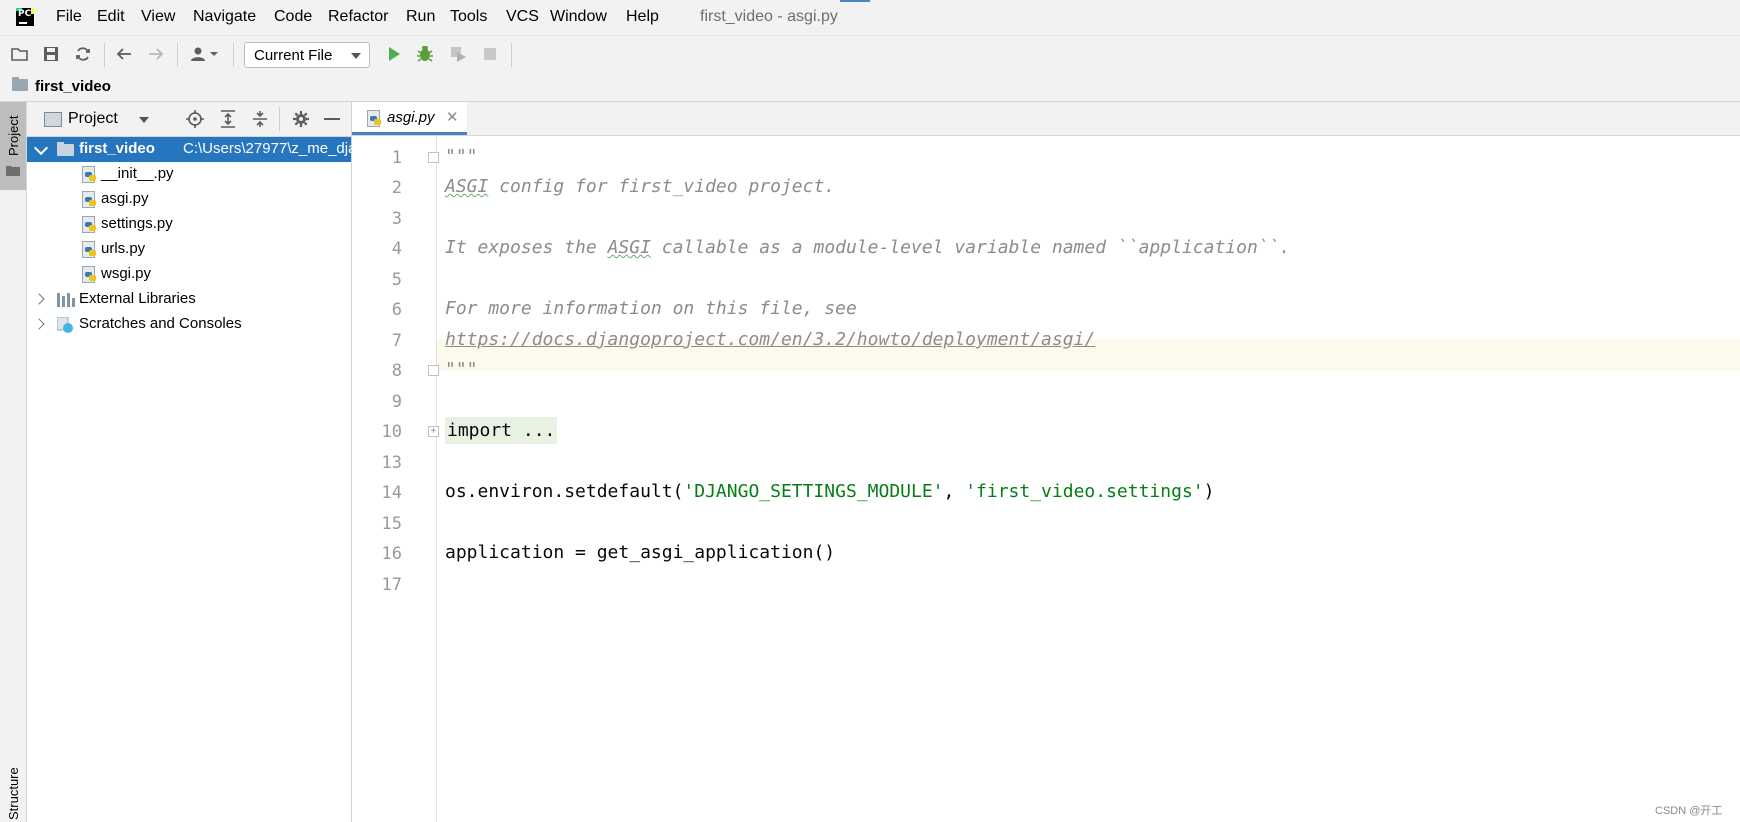 Image resolution: width=1740 pixels, height=822 pixels. What do you see at coordinates (125, 198) in the screenshot?
I see `file-name: asgi.py` at bounding box center [125, 198].